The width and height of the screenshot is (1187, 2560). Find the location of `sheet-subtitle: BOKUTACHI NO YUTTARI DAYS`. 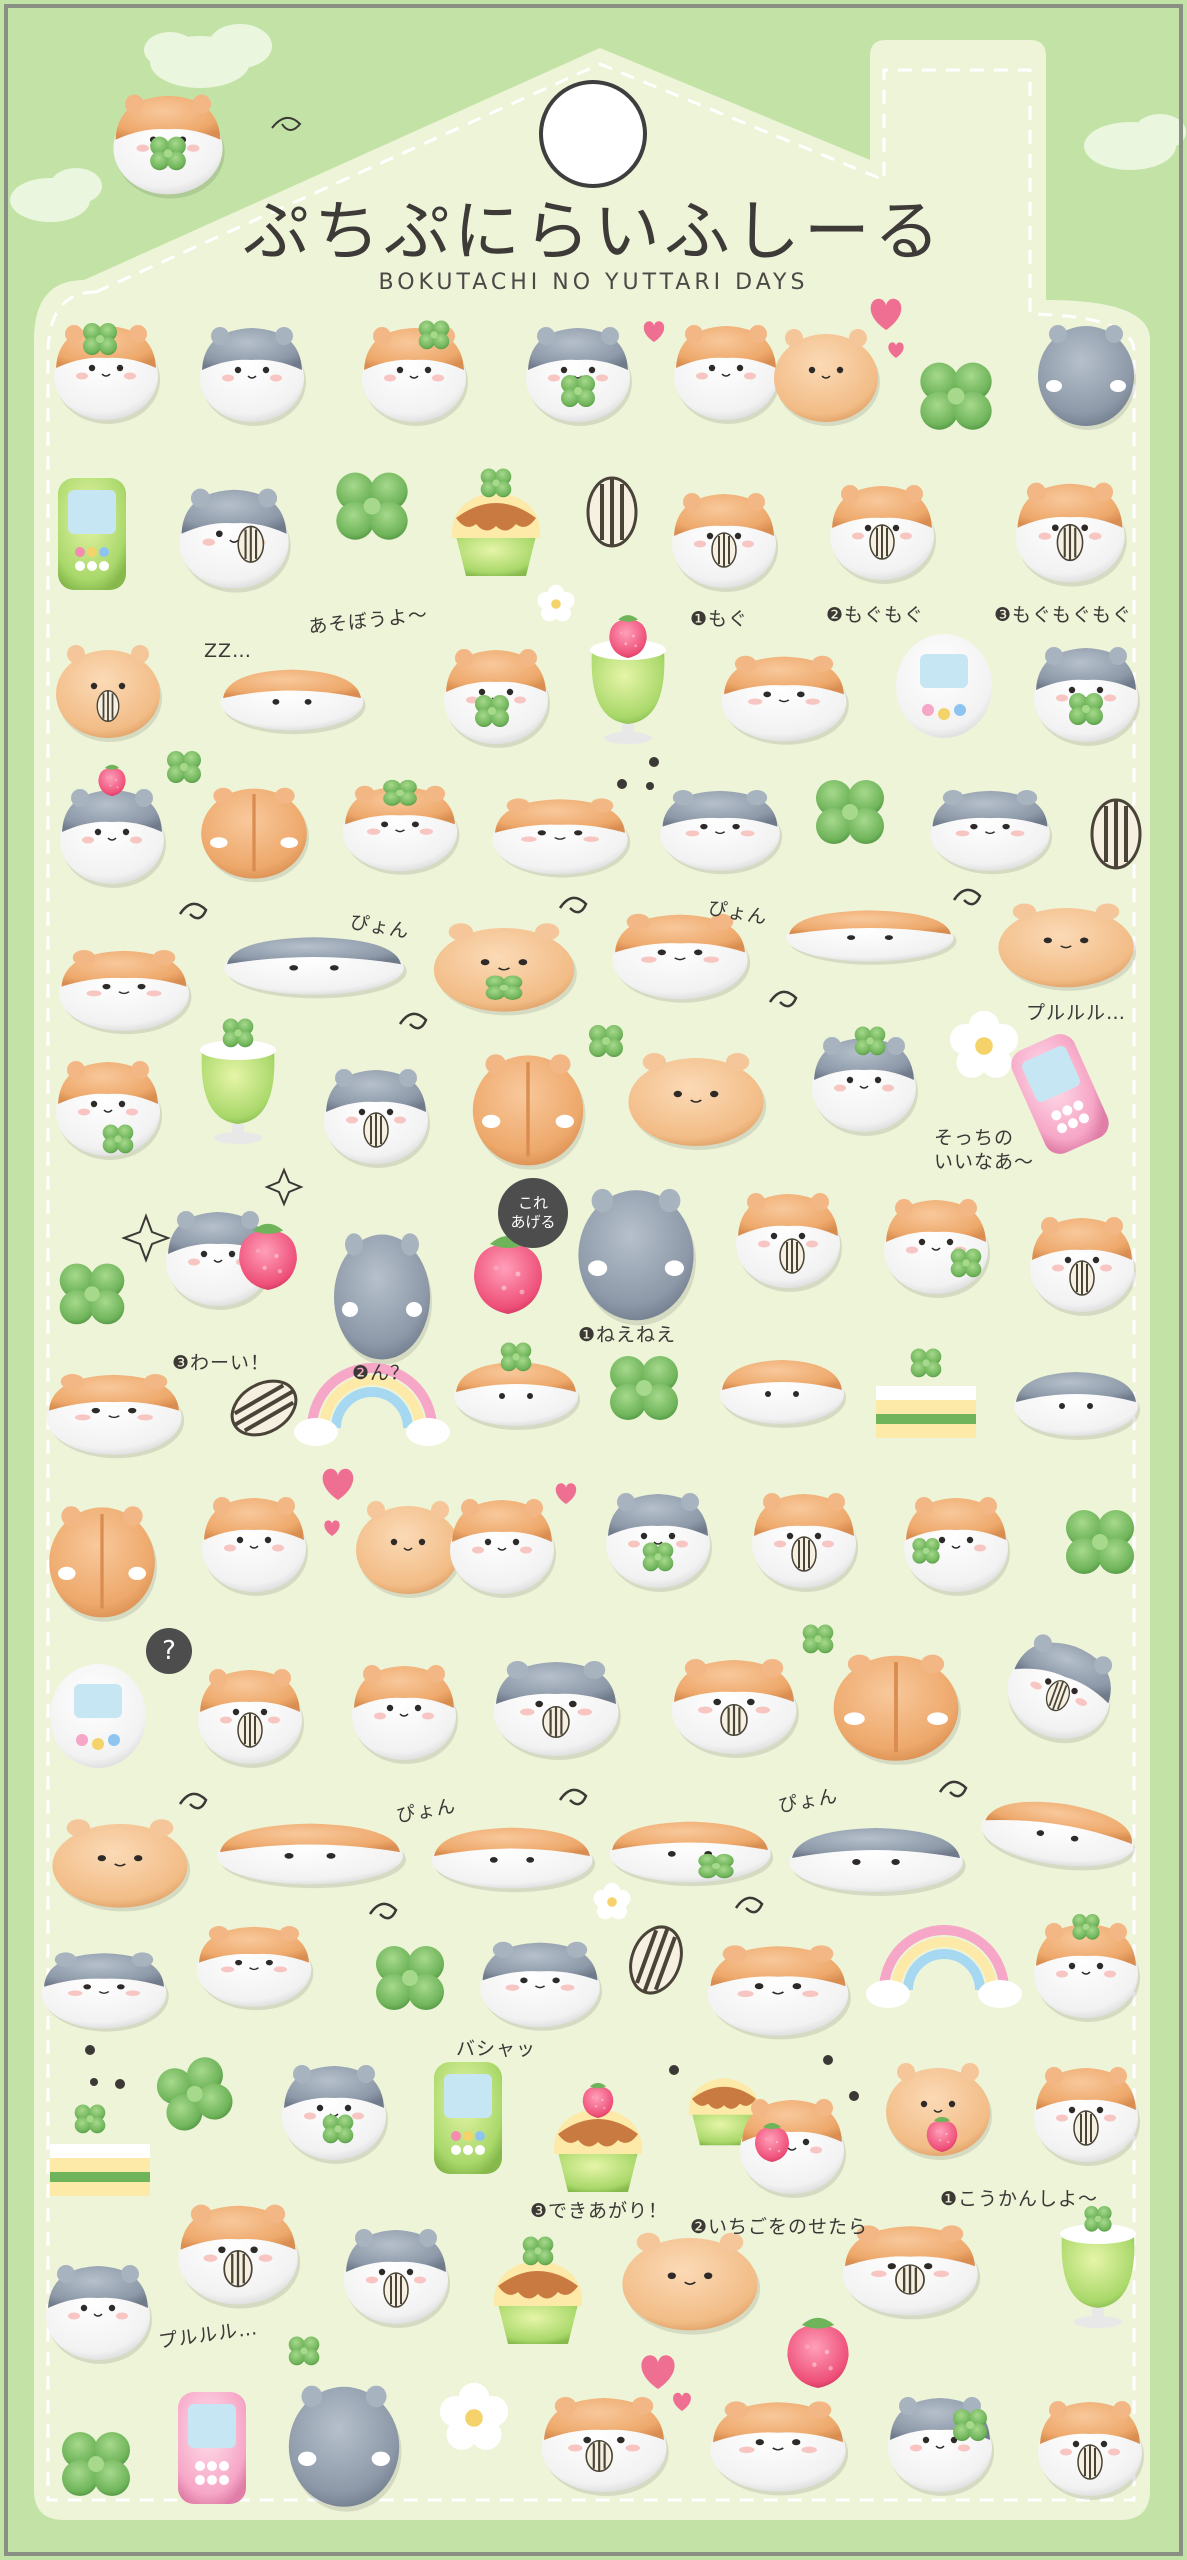

sheet-subtitle: BOKUTACHI NO YUTTARI DAYS is located at coordinates (593, 282).